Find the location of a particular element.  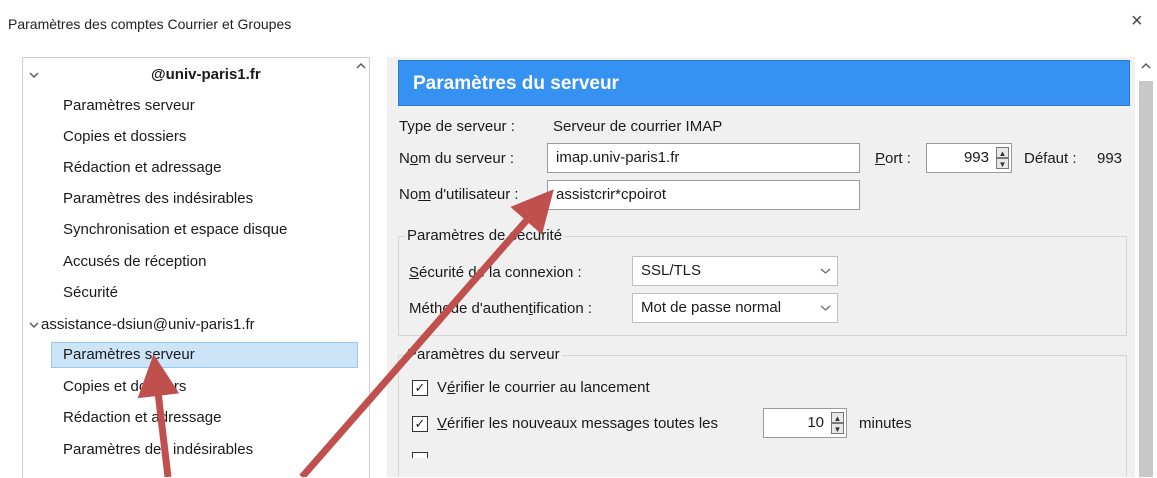

pane-header: Paramètres du serveur is located at coordinates (764, 83).